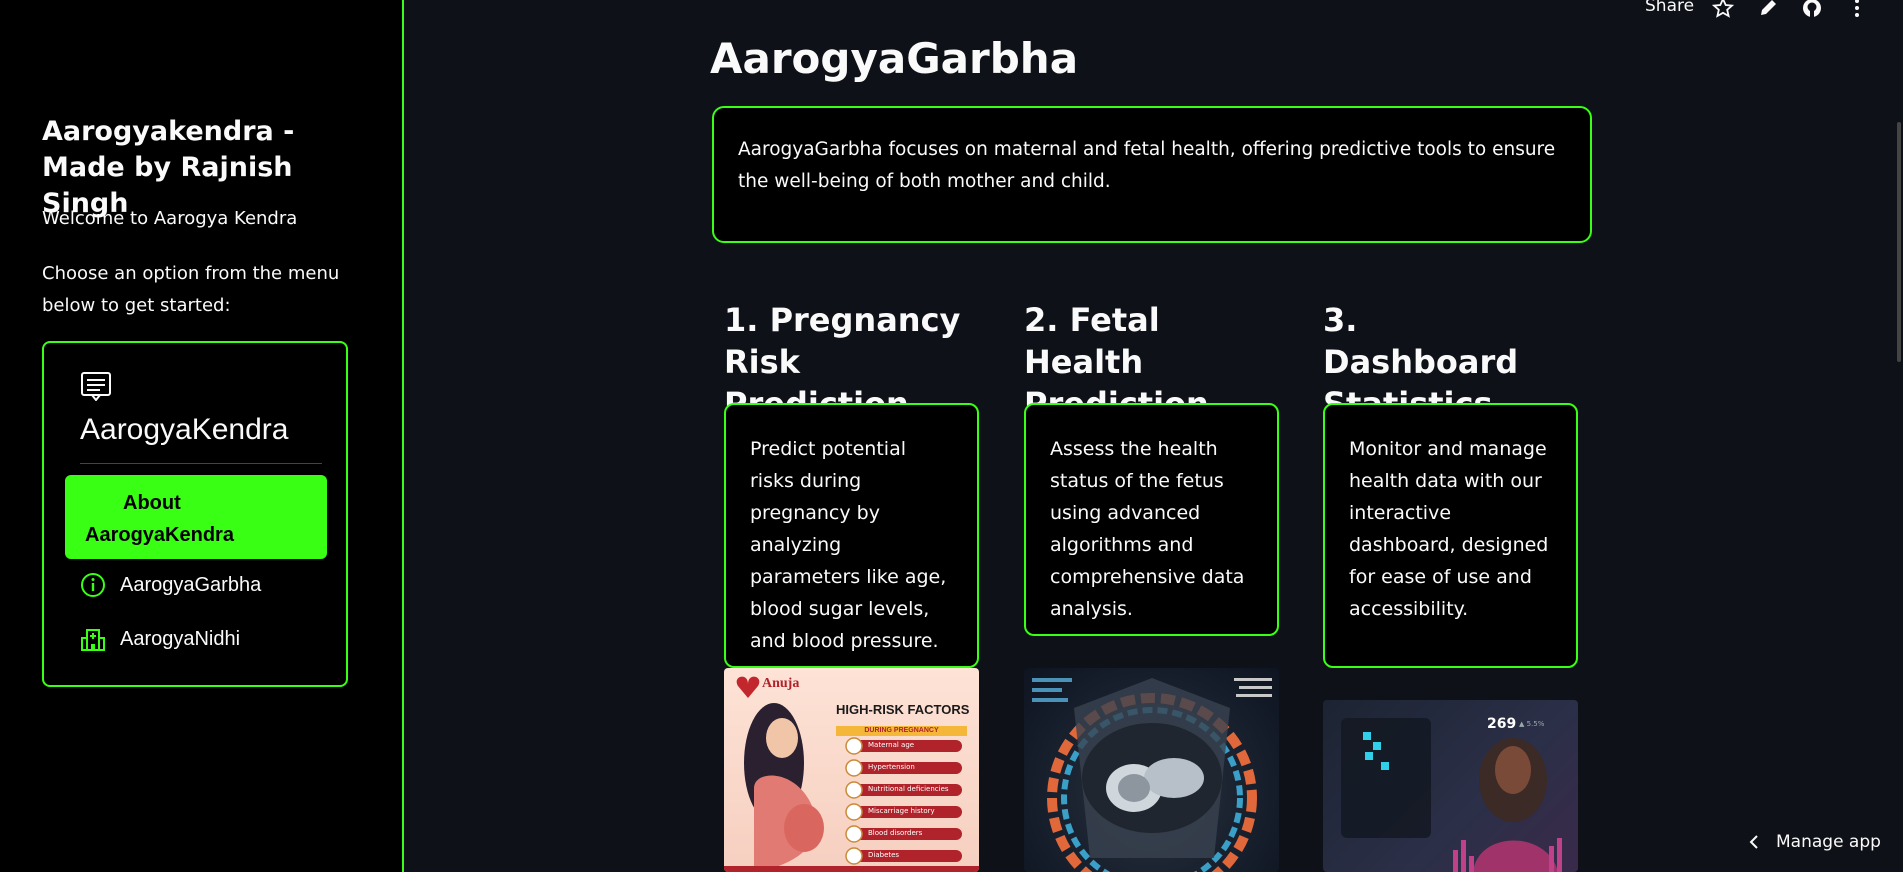 The image size is (1903, 872). What do you see at coordinates (1669, 8) in the screenshot?
I see `share-button: Share` at bounding box center [1669, 8].